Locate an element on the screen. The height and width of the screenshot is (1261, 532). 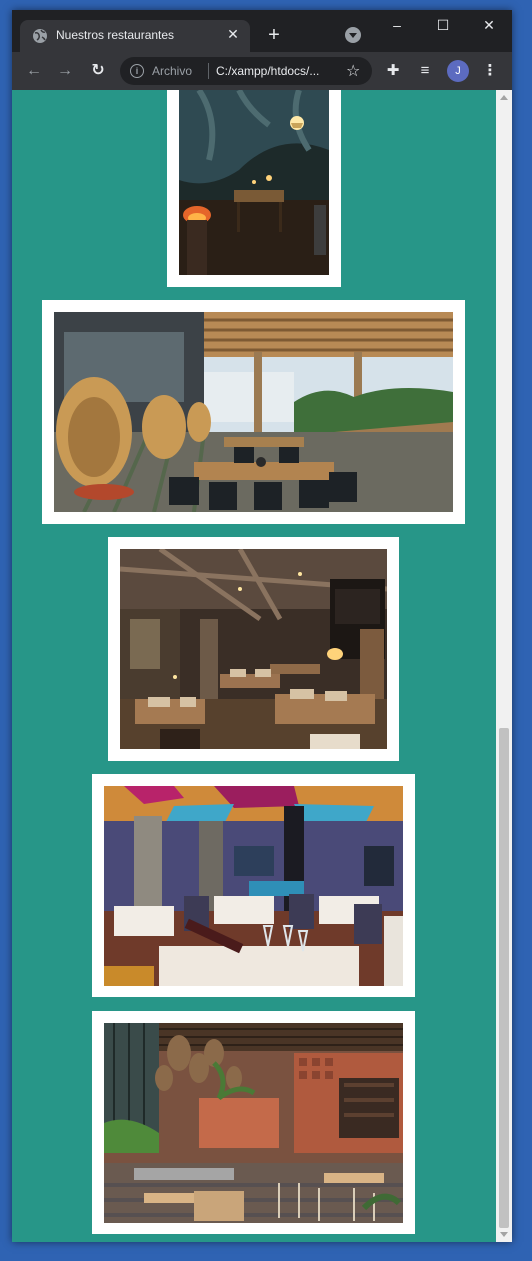
close-window-button: ✕ is located at coordinates (489, 25).